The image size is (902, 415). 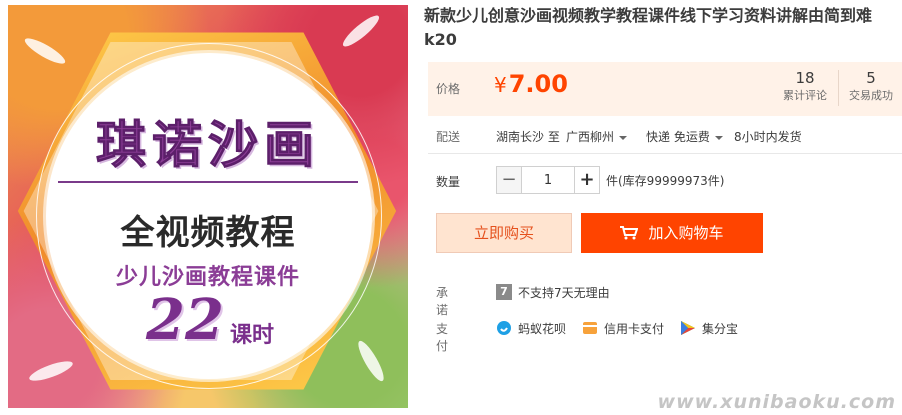 What do you see at coordinates (504, 292) in the screenshot?
I see `seven-day-icon: 7` at bounding box center [504, 292].